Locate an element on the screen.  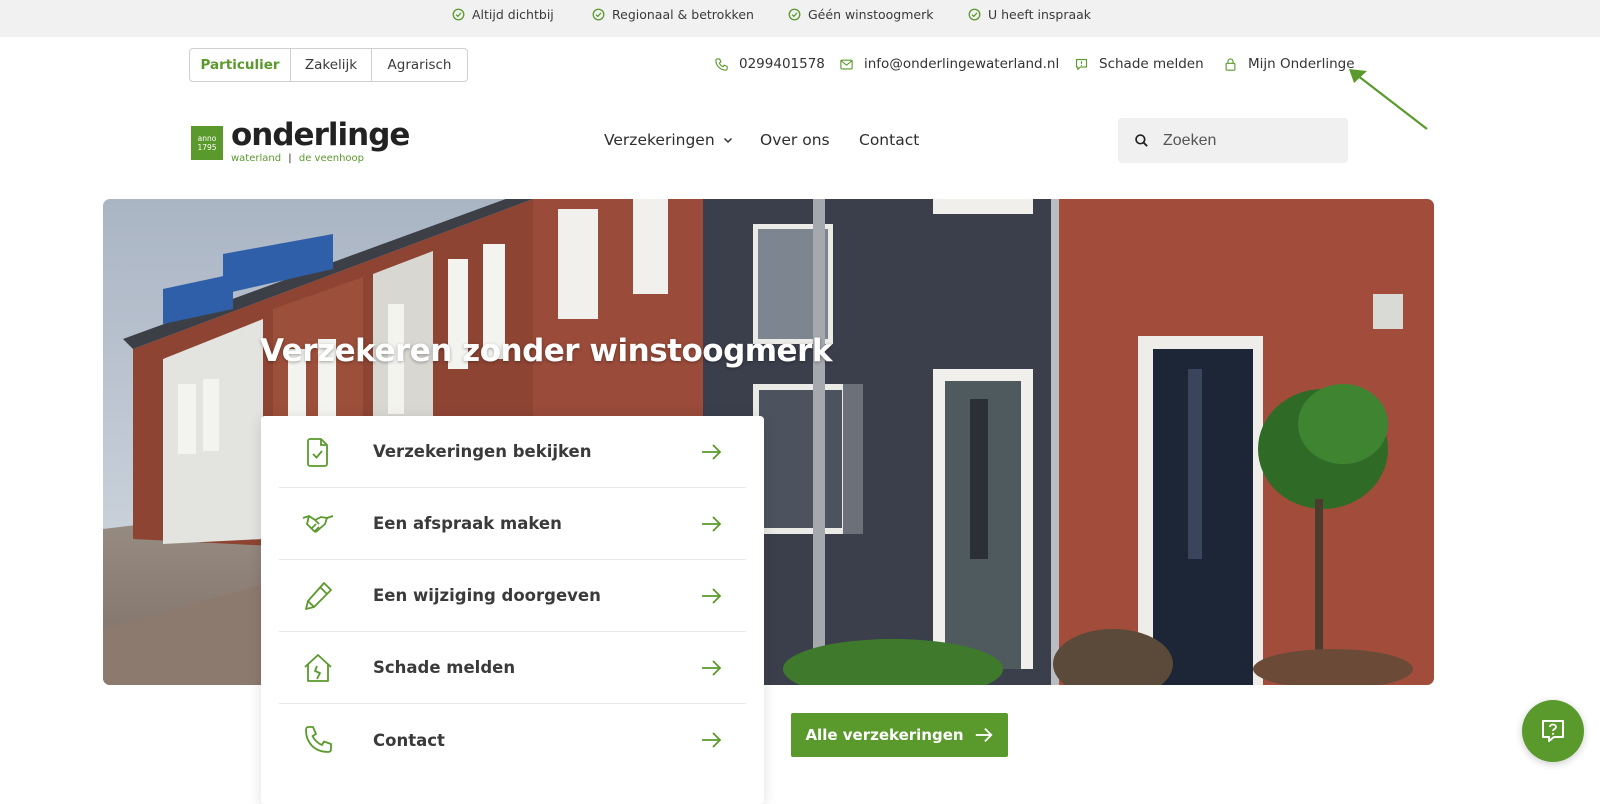
action-view-insurances: Verzekeringen bekijken is located at coordinates (512, 452).